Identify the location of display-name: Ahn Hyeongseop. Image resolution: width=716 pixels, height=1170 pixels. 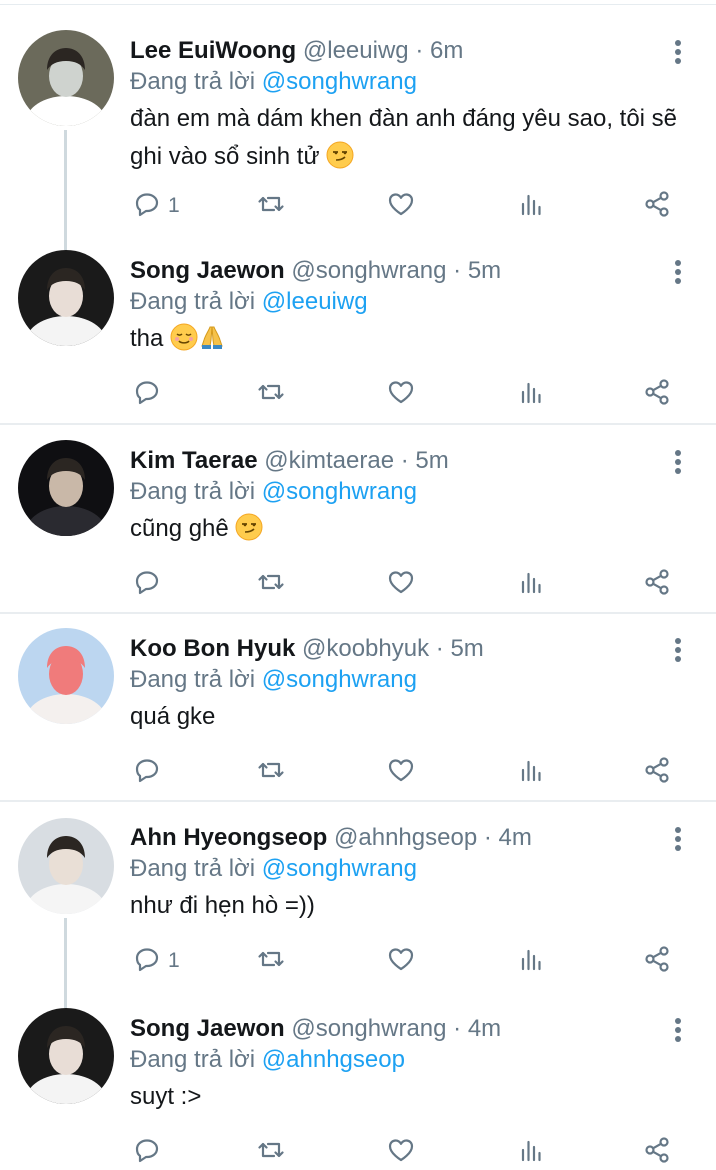
(228, 837).